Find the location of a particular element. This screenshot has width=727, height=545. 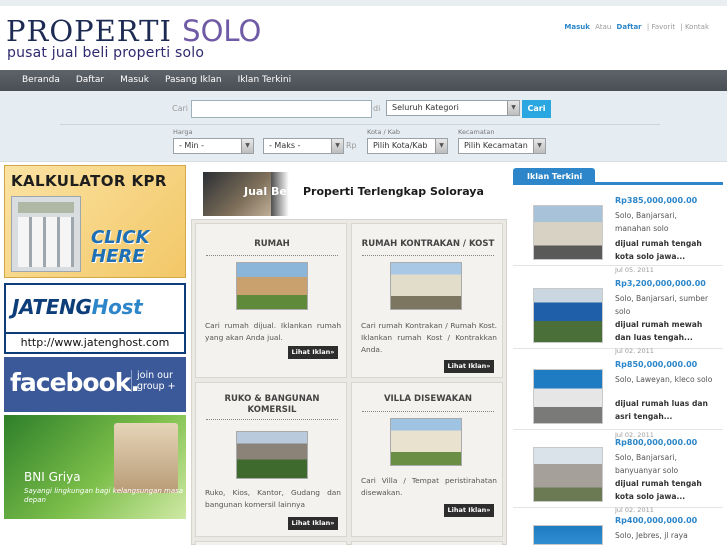

top-links: Masuk Atau Daftar | Favorit | Kontak is located at coordinates (635, 27).